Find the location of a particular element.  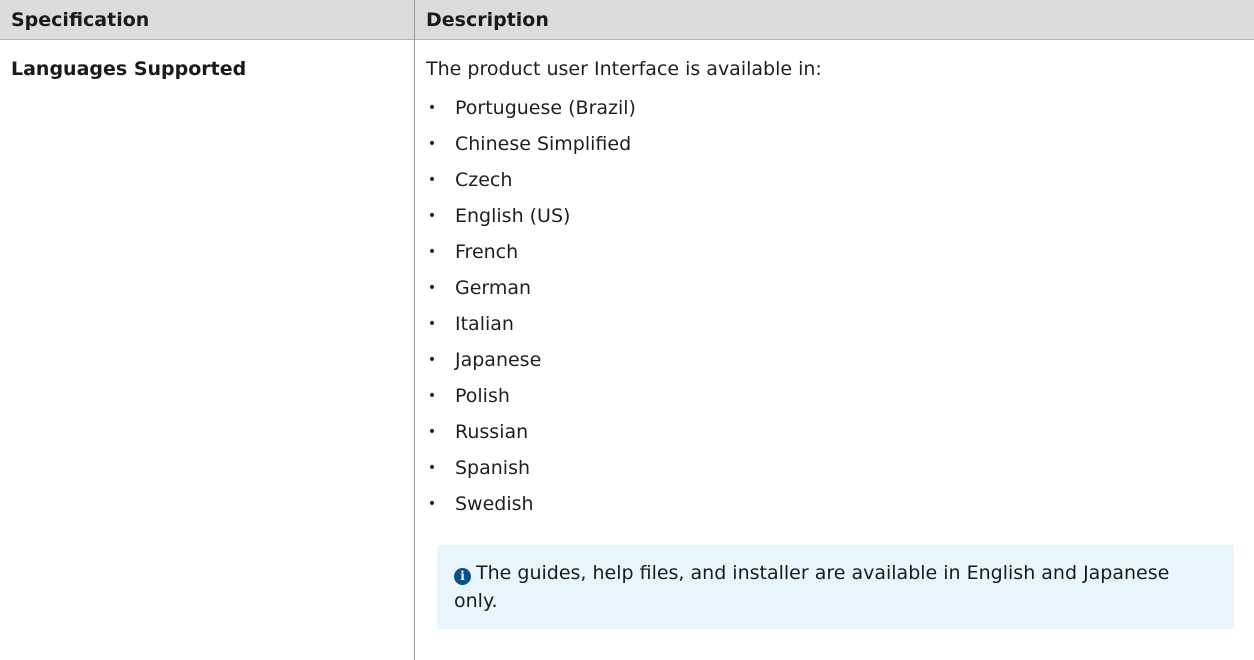

list-item: • Swedish is located at coordinates (531, 504).